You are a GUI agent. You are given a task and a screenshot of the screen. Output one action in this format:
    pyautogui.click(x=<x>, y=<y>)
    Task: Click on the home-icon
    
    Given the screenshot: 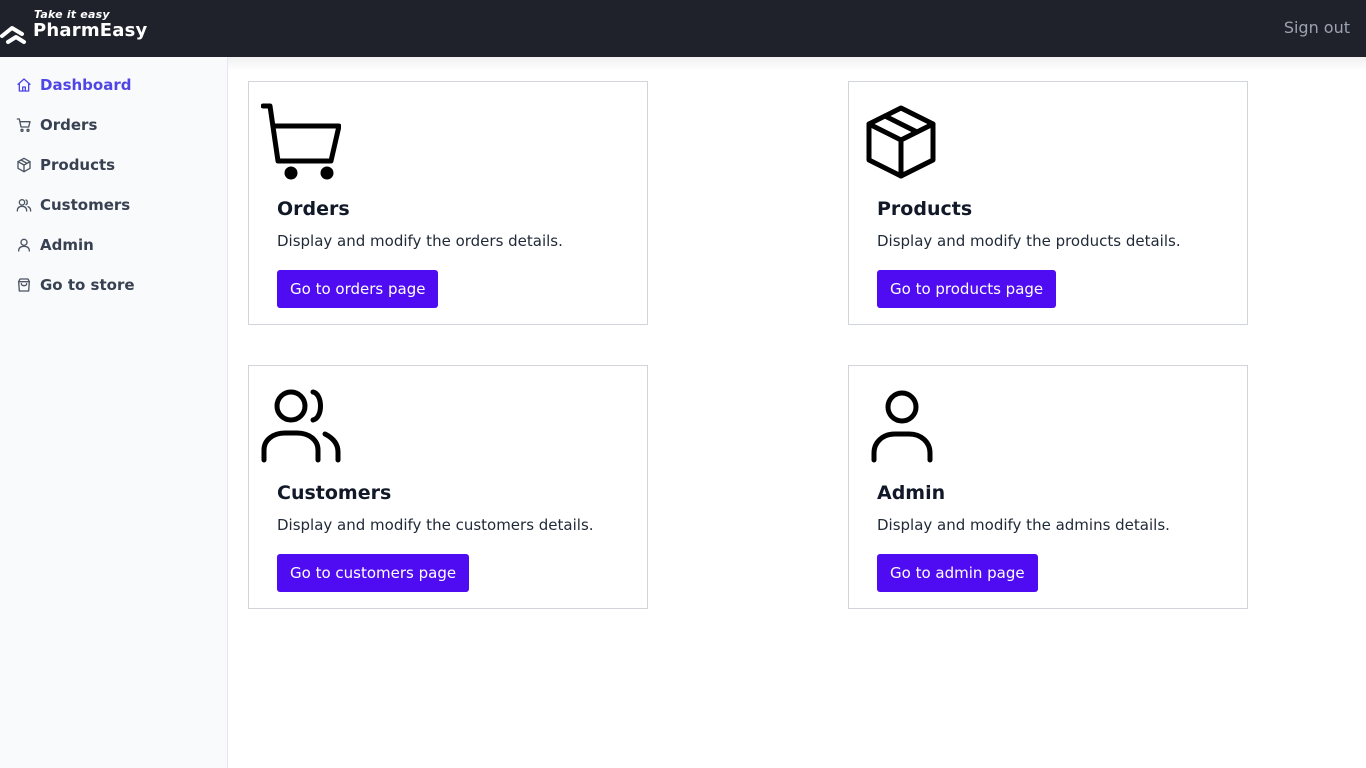 What is the action you would take?
    pyautogui.click(x=24, y=85)
    